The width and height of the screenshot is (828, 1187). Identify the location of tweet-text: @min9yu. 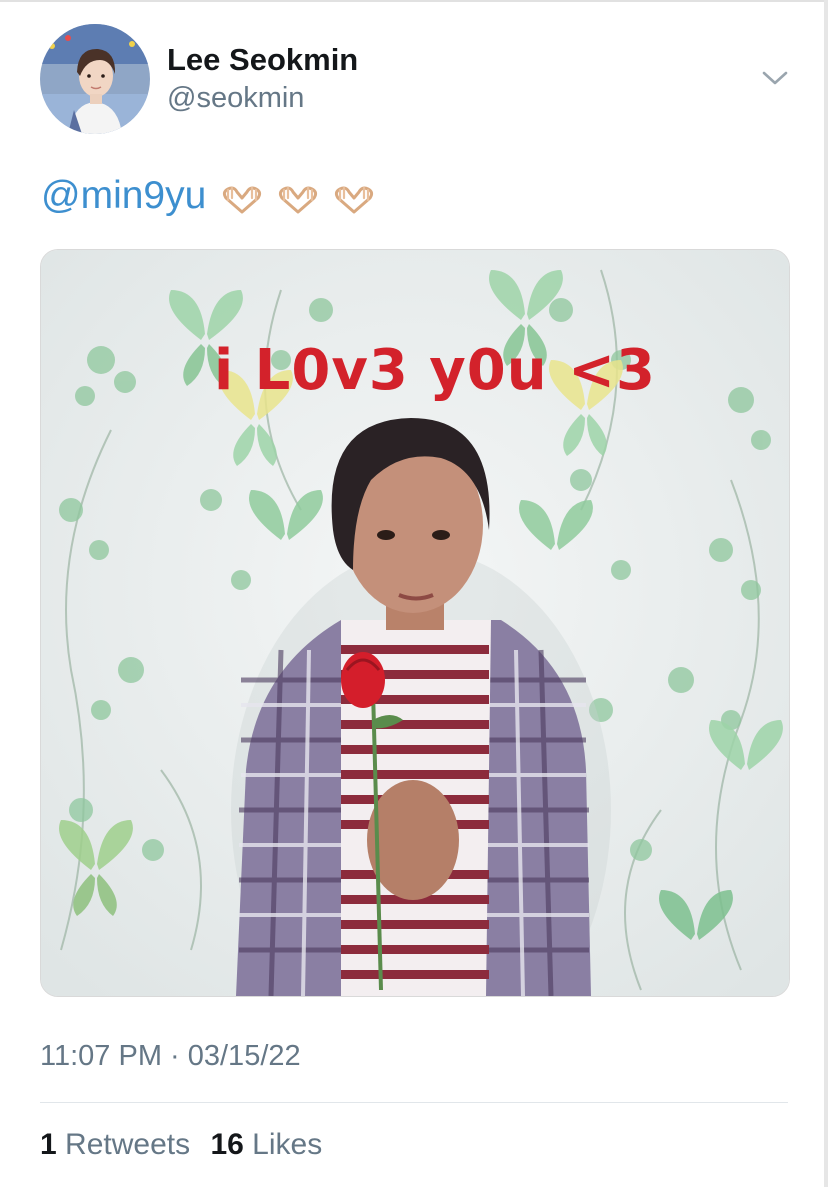
(208, 196).